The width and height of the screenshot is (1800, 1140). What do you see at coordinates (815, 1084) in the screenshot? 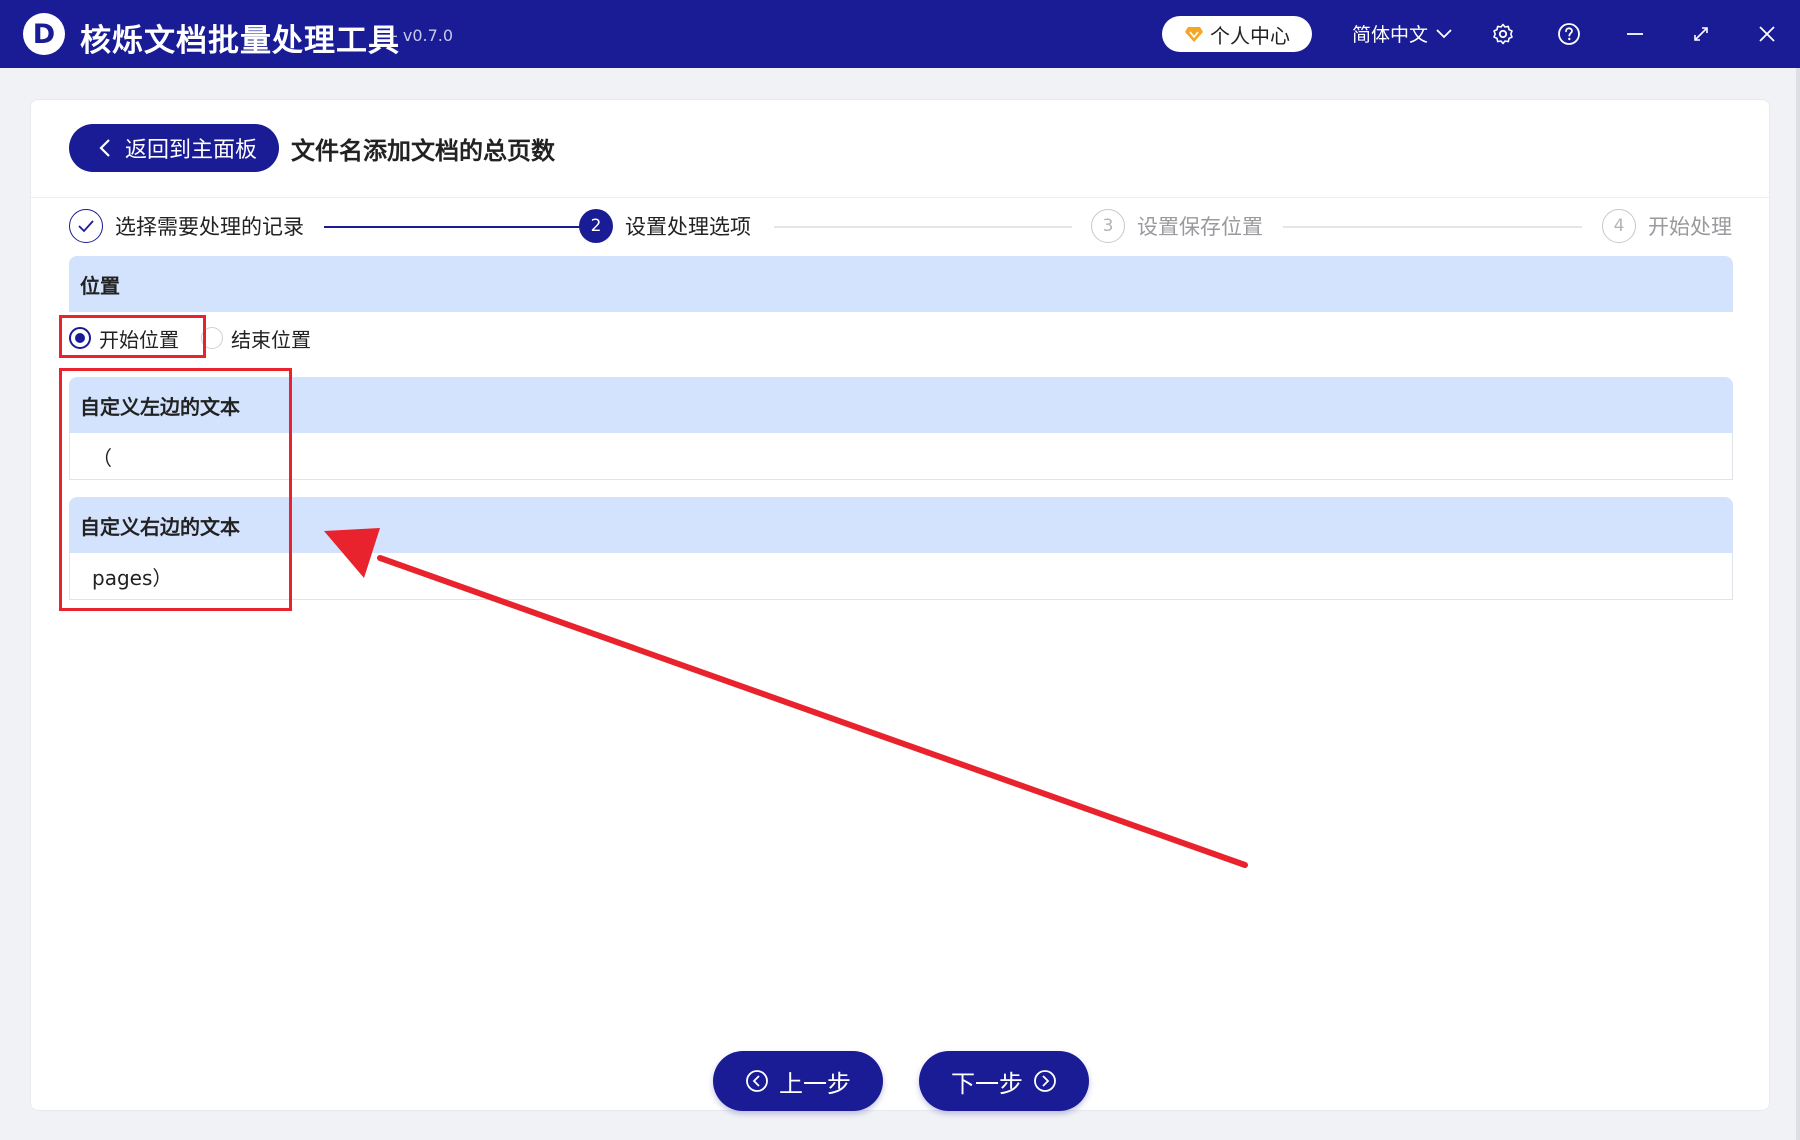
I see `previous-step-label: 上一步` at bounding box center [815, 1084].